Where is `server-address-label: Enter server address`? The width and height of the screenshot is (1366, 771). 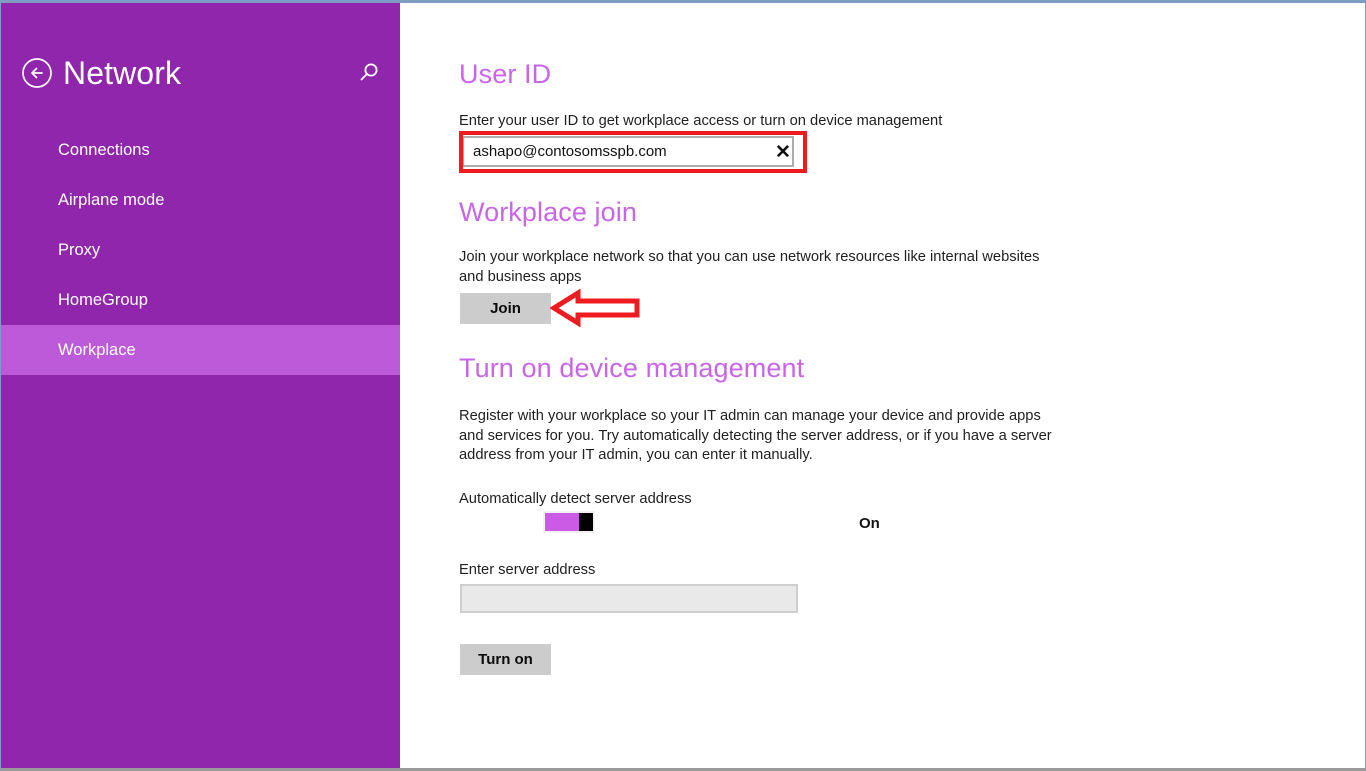
server-address-label: Enter server address is located at coordinates (527, 570).